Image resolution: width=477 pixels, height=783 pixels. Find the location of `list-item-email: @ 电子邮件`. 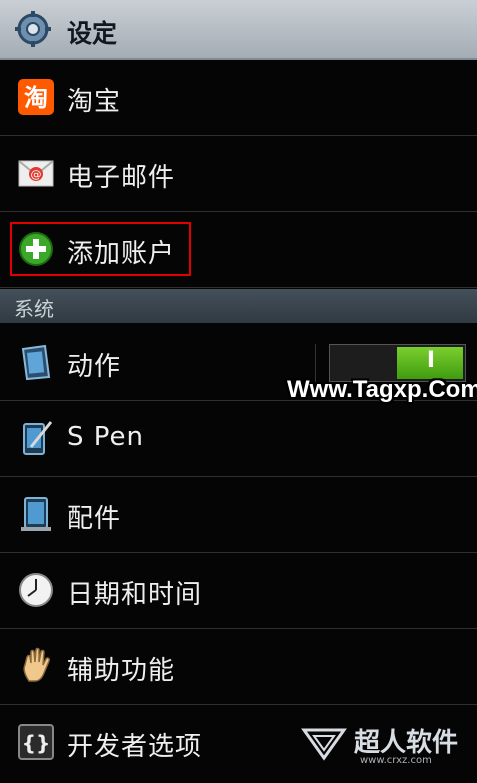

list-item-email: @ 电子邮件 is located at coordinates (238, 174).